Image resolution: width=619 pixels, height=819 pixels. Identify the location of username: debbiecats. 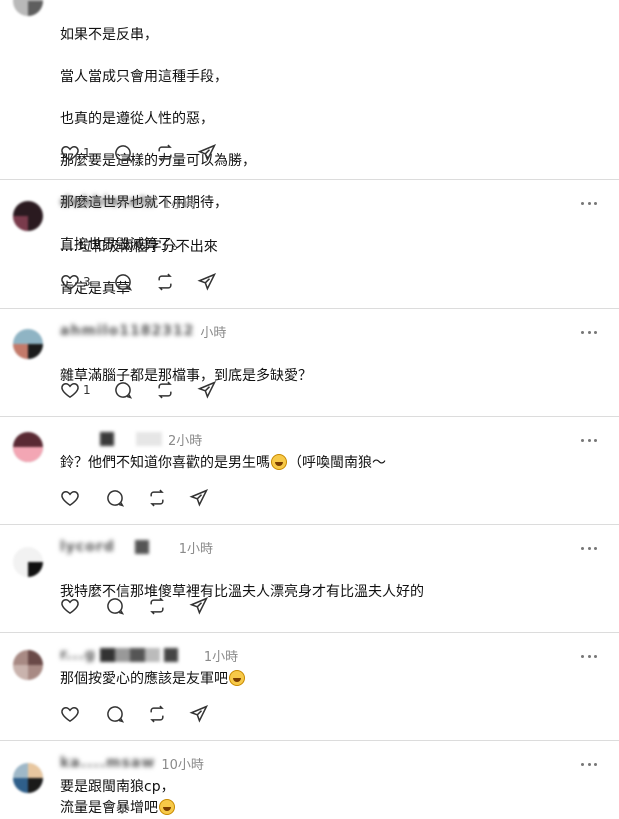
(108, 202).